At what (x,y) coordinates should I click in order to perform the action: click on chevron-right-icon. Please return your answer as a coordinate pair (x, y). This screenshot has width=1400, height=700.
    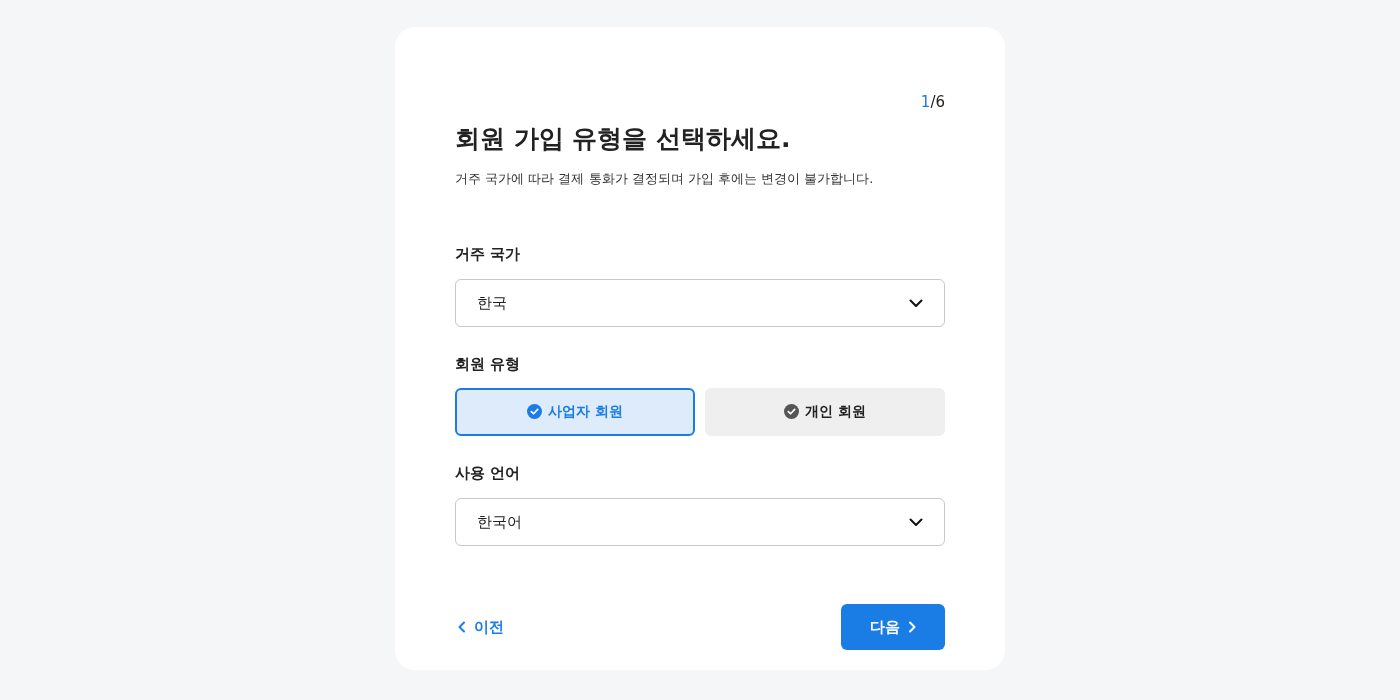
    Looking at the image, I should click on (912, 627).